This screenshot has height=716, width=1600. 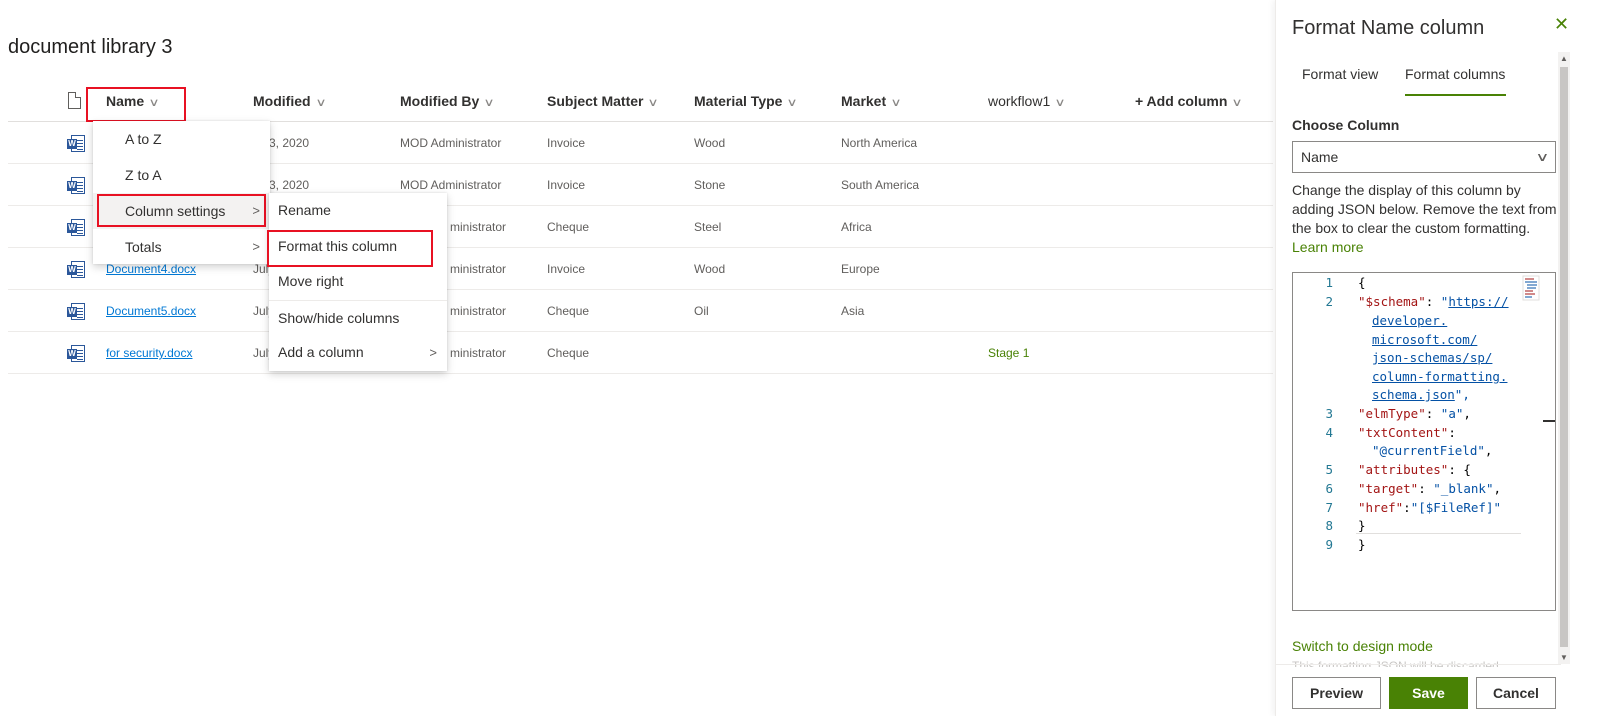 What do you see at coordinates (1189, 102) in the screenshot?
I see `add-column-button: + Add column ∨` at bounding box center [1189, 102].